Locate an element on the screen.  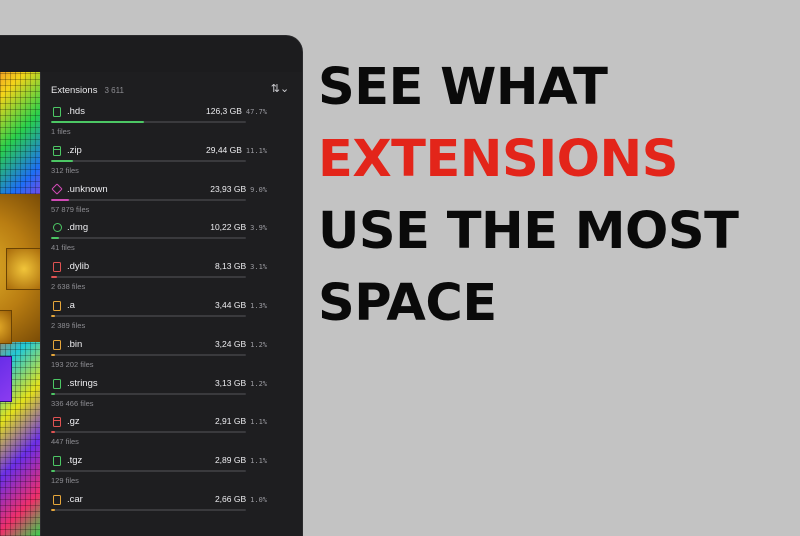
extension-name: .car is located at coordinates (75, 499).